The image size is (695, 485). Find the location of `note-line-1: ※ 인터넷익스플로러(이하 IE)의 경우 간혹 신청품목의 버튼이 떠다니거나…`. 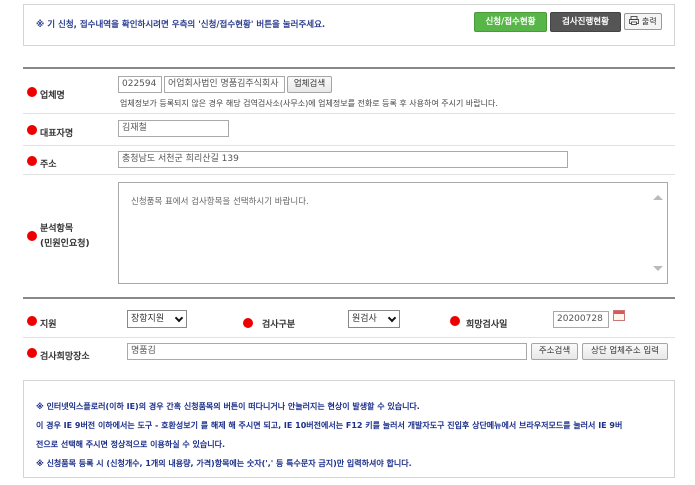

note-line-1: ※ 인터넷익스플로러(이하 IE)의 경우 간혹 신청품목의 버튼이 떠다니거나… is located at coordinates (228, 406).